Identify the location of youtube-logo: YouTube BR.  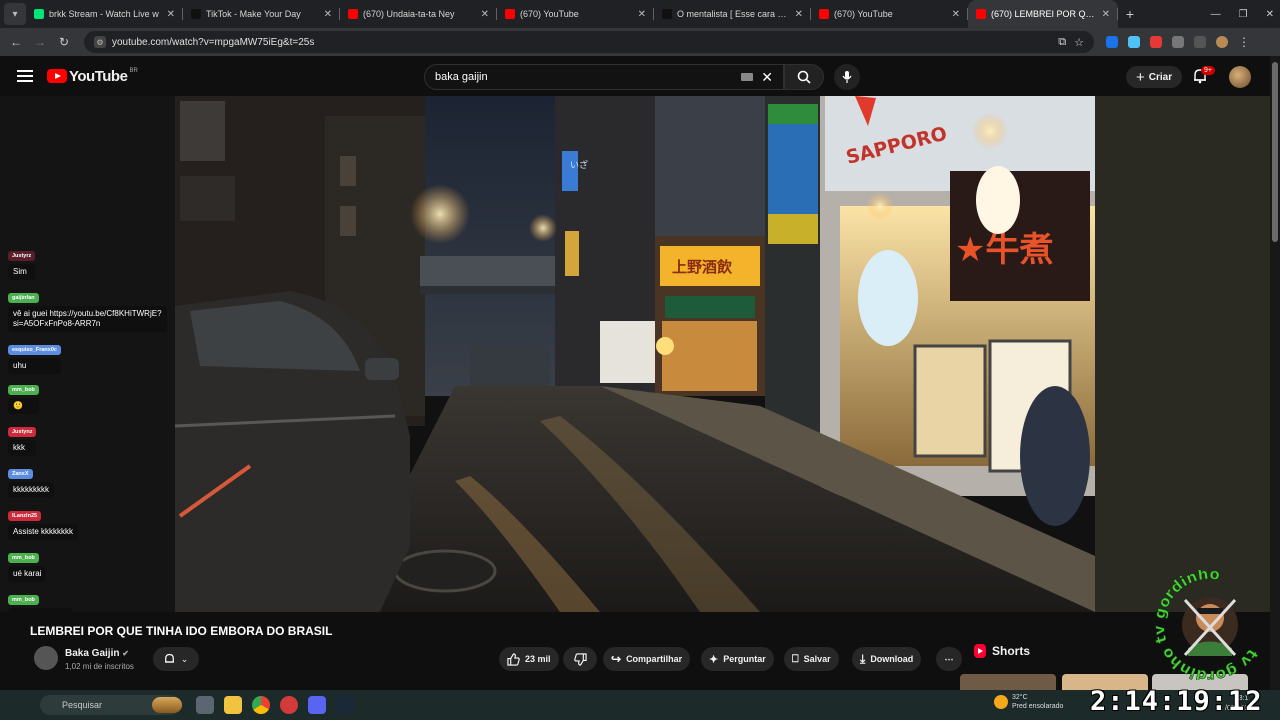
(92, 76).